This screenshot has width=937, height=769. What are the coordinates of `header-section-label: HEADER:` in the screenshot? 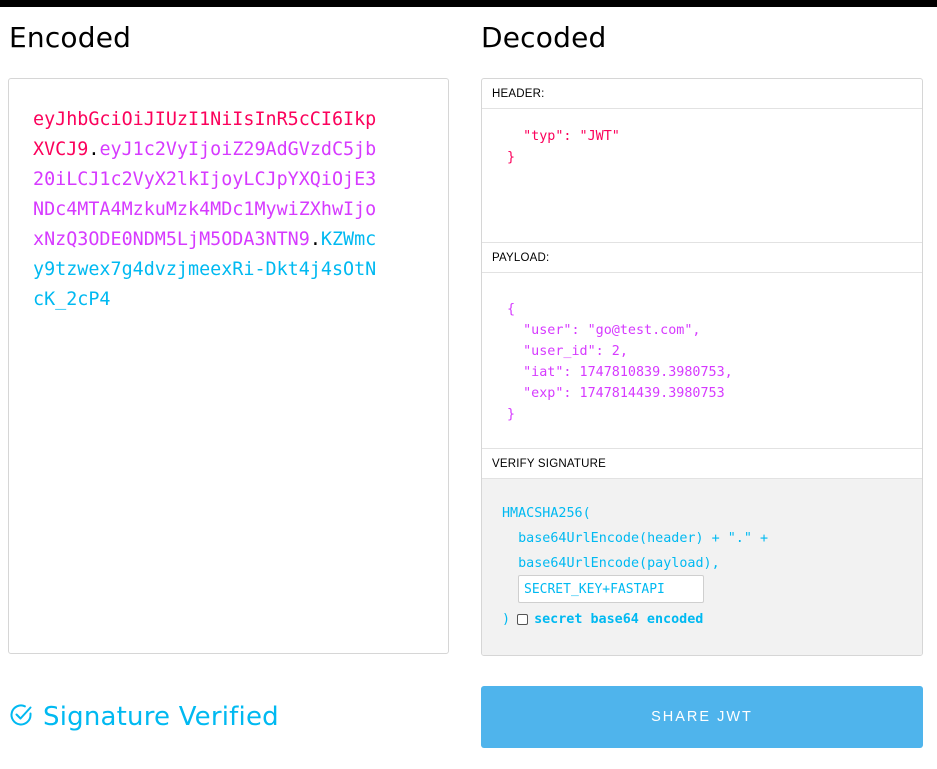 It's located at (702, 94).